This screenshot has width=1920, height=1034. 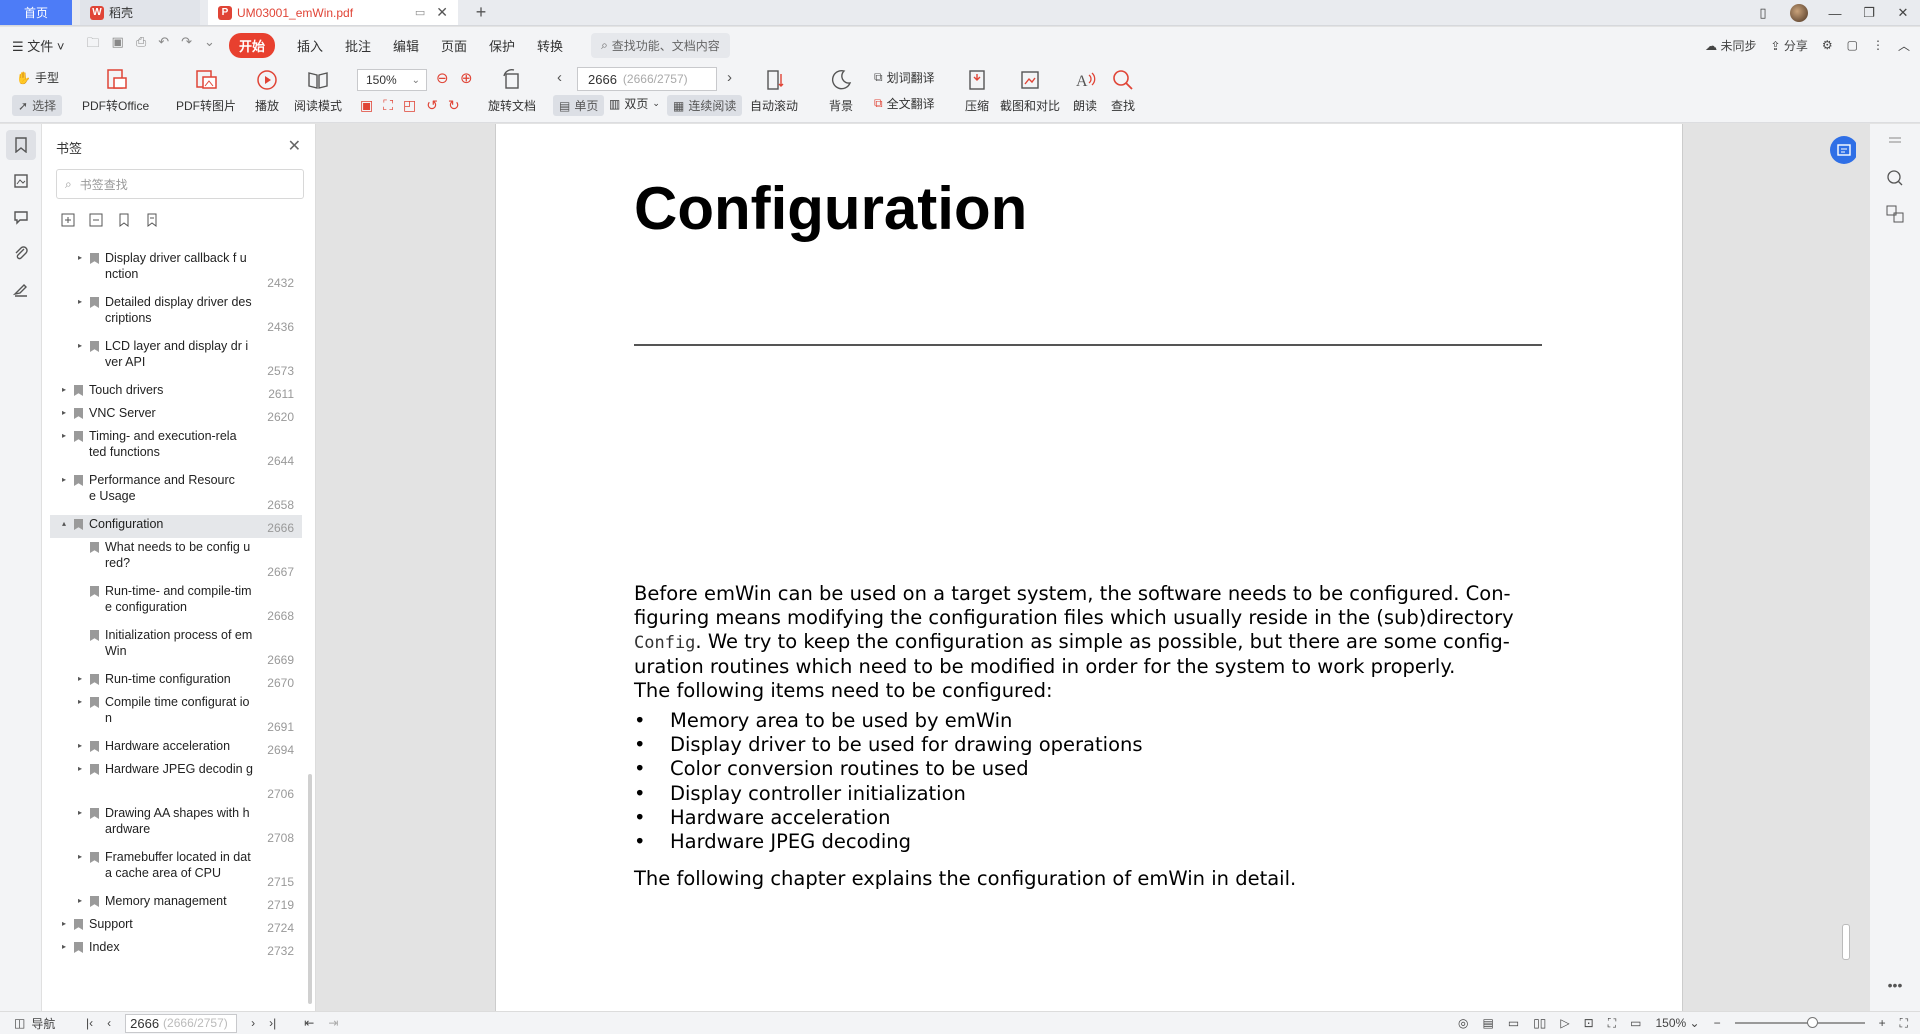 What do you see at coordinates (406, 45) in the screenshot?
I see `menu-edit: 编辑` at bounding box center [406, 45].